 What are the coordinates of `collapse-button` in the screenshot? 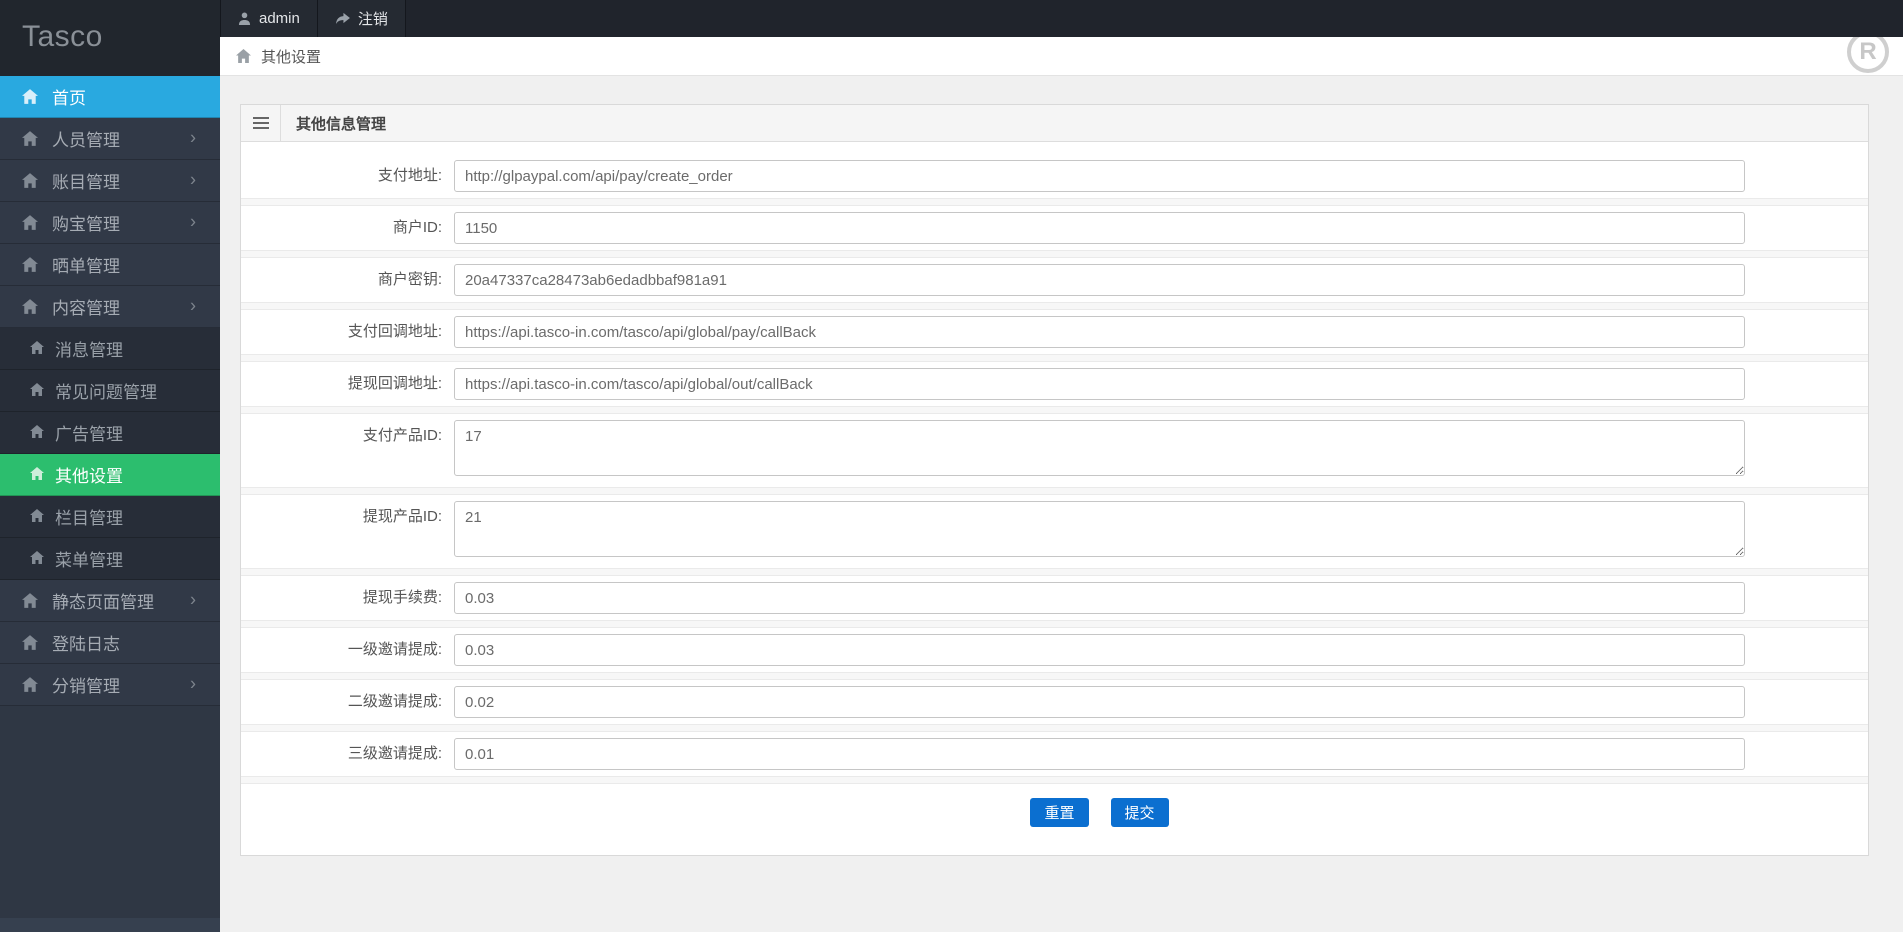 It's located at (261, 123).